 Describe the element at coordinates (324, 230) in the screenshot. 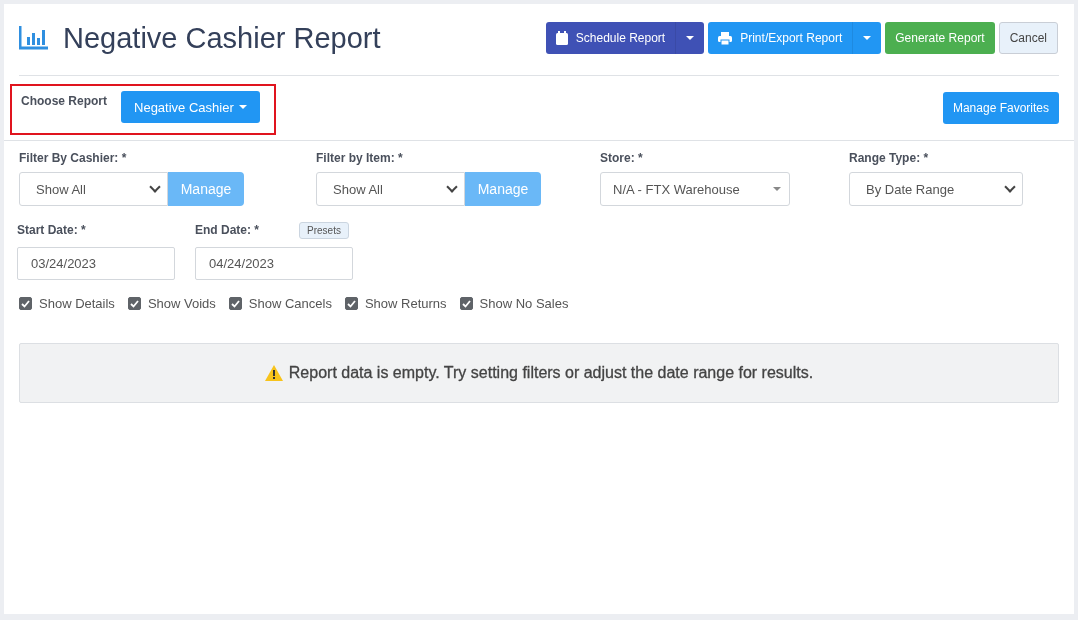

I see `presets-button: Presets` at that location.